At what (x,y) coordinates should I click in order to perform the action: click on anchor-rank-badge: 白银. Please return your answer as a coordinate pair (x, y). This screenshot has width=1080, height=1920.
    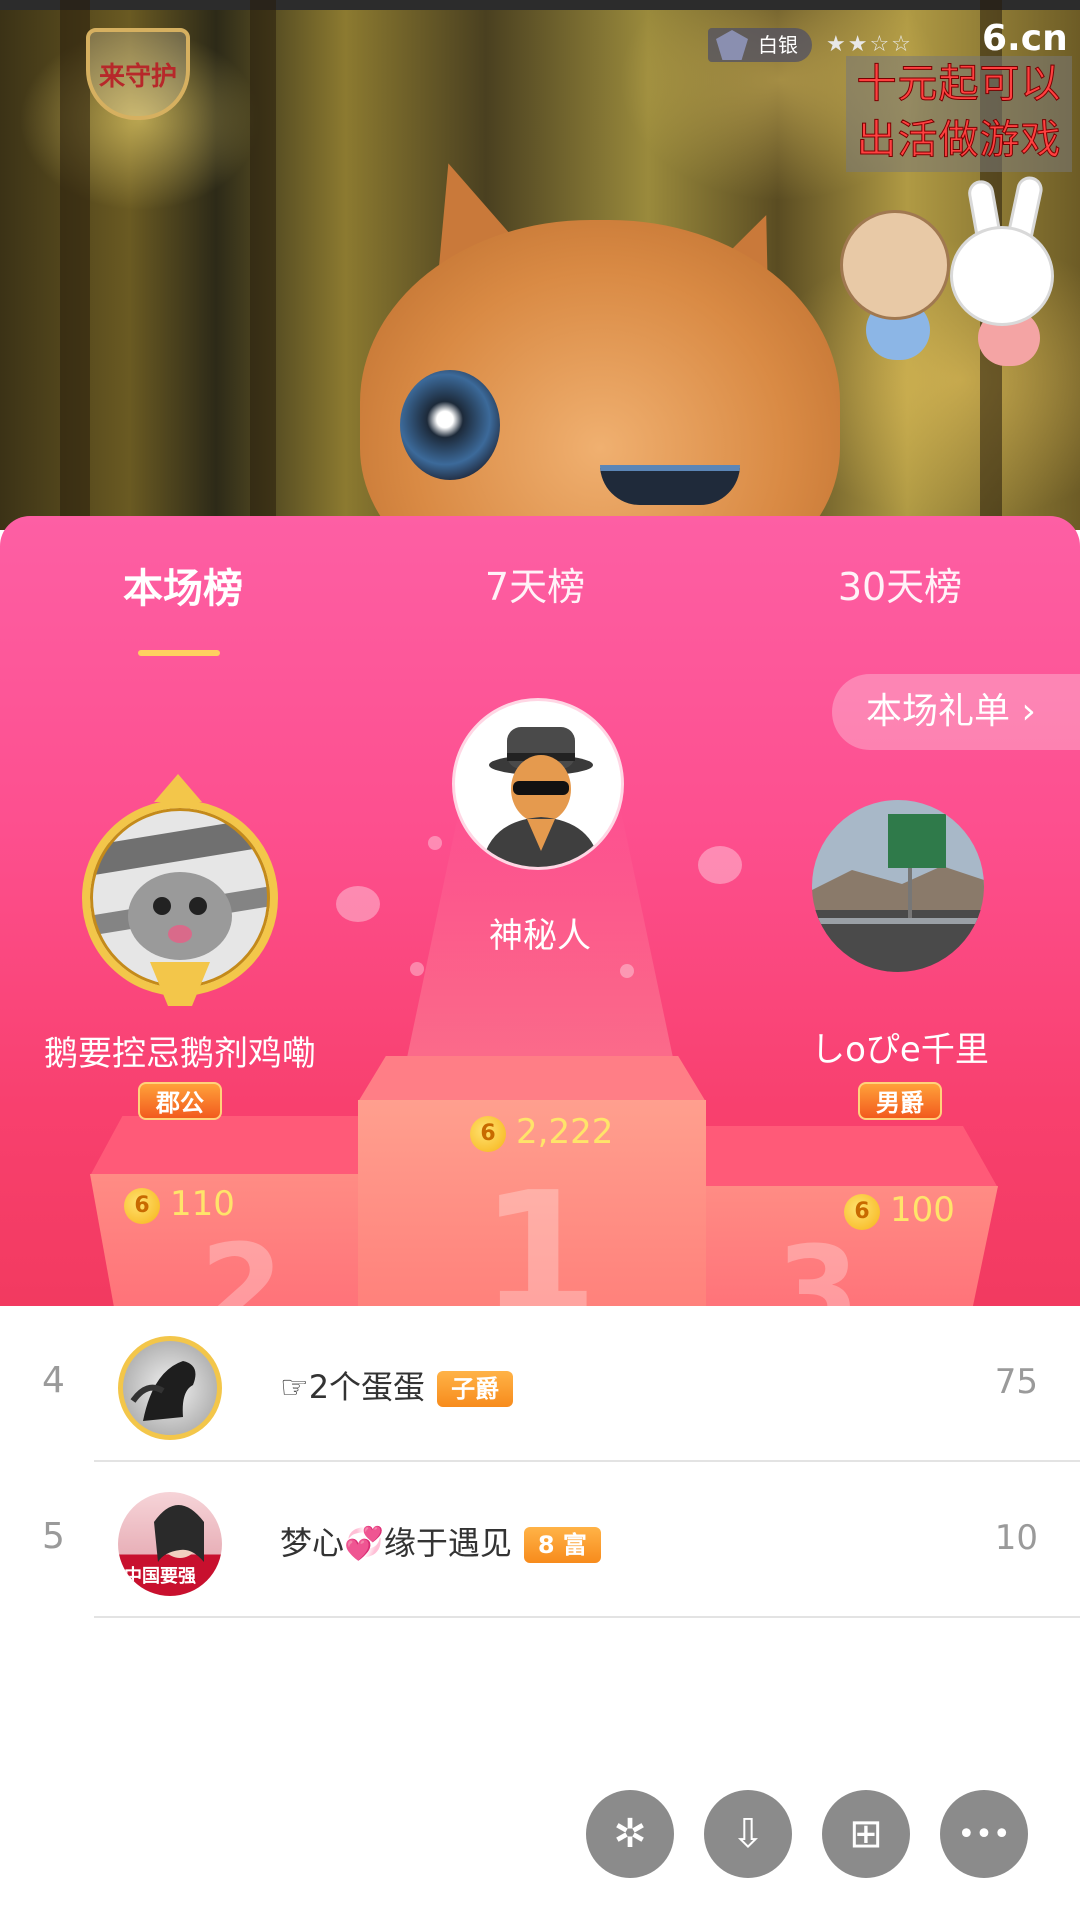
    Looking at the image, I should click on (760, 45).